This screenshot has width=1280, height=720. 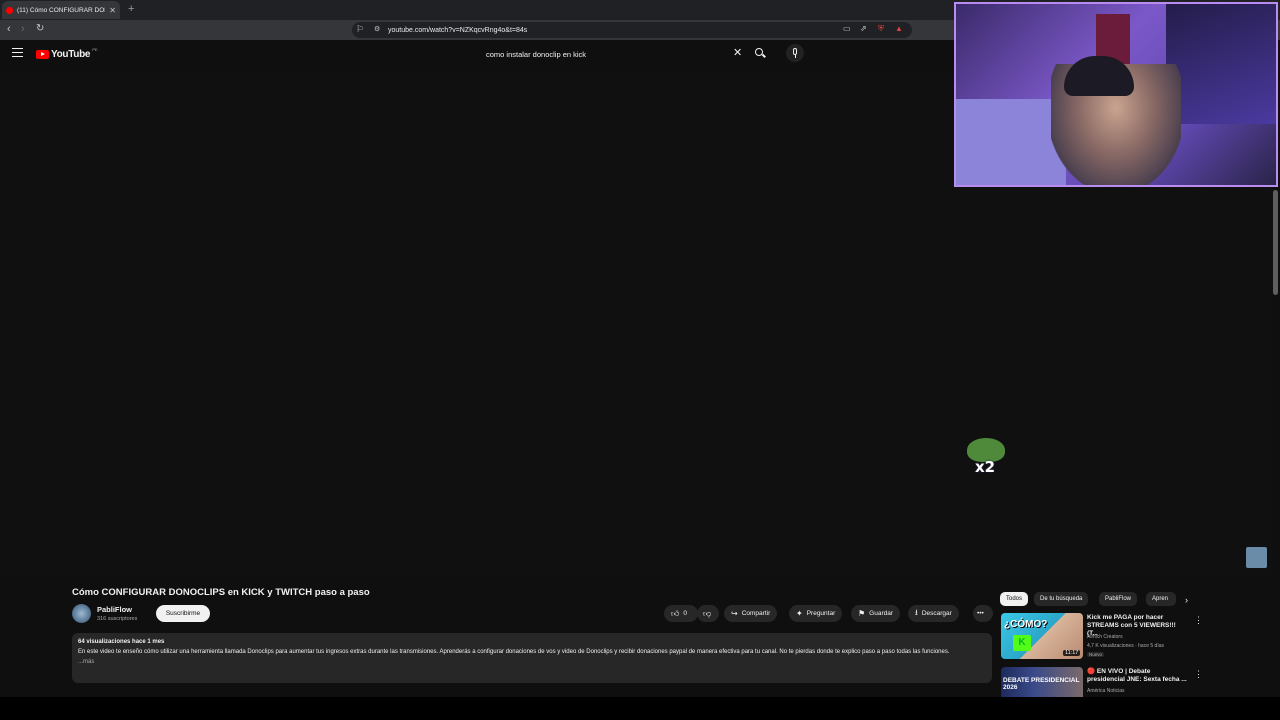 I want to click on channel-watermark-icon, so click(x=1256, y=557).